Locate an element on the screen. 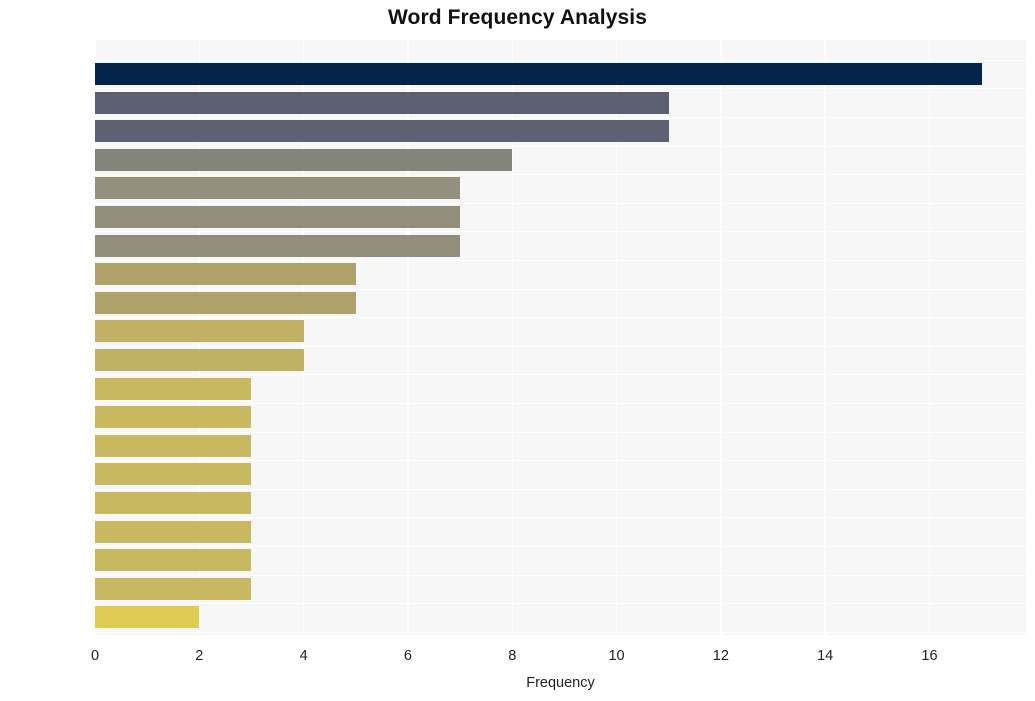 The image size is (1035, 701). x-axis-label: Frequency is located at coordinates (560, 683).